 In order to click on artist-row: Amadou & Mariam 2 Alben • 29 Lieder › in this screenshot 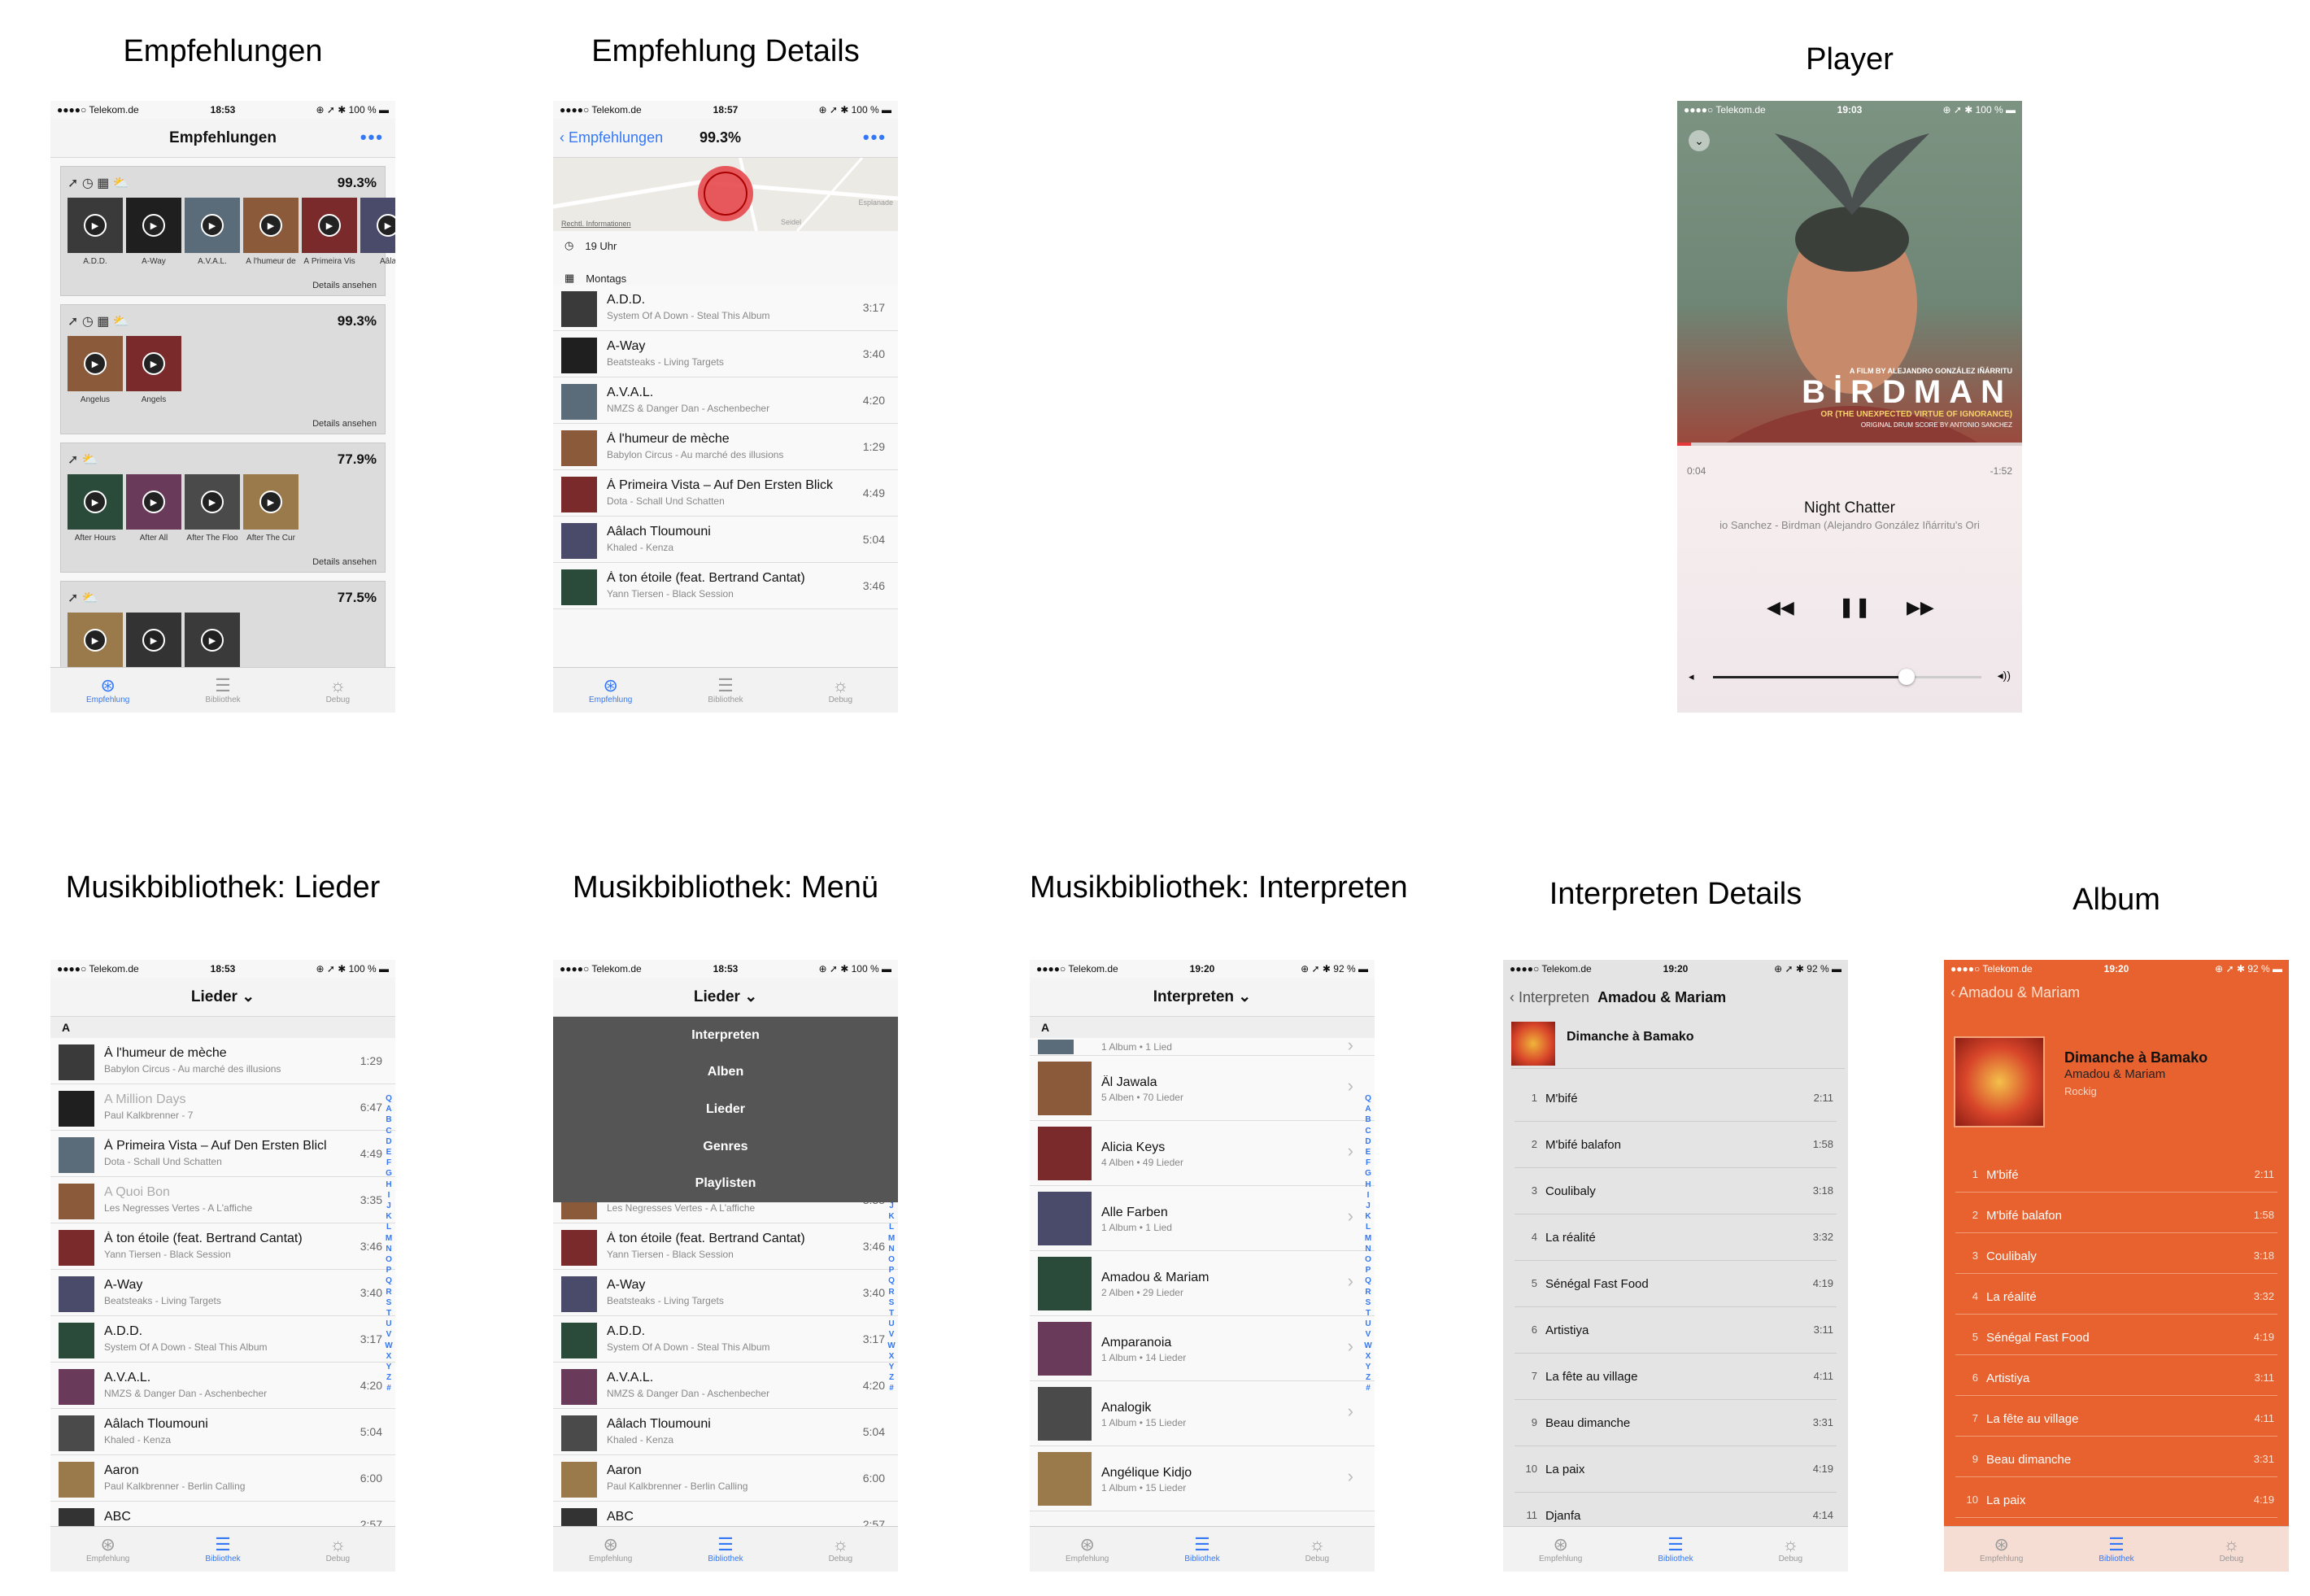, I will do `click(1202, 1283)`.